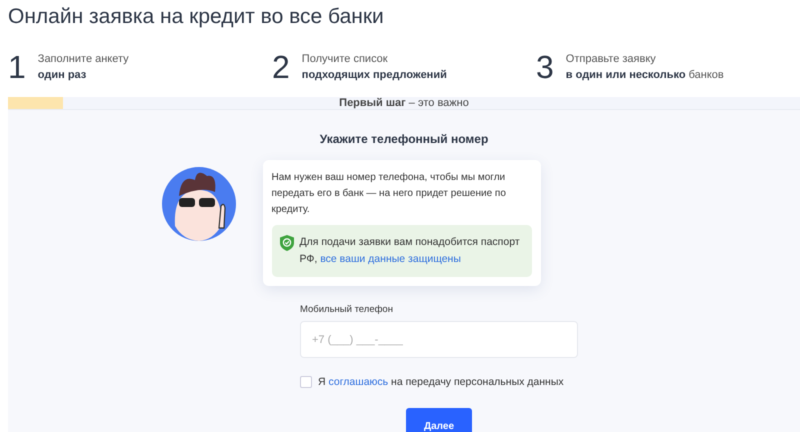 The width and height of the screenshot is (800, 432). Describe the element at coordinates (390, 259) in the screenshot. I see `data-protection-link: все ваши данные защищены` at that location.